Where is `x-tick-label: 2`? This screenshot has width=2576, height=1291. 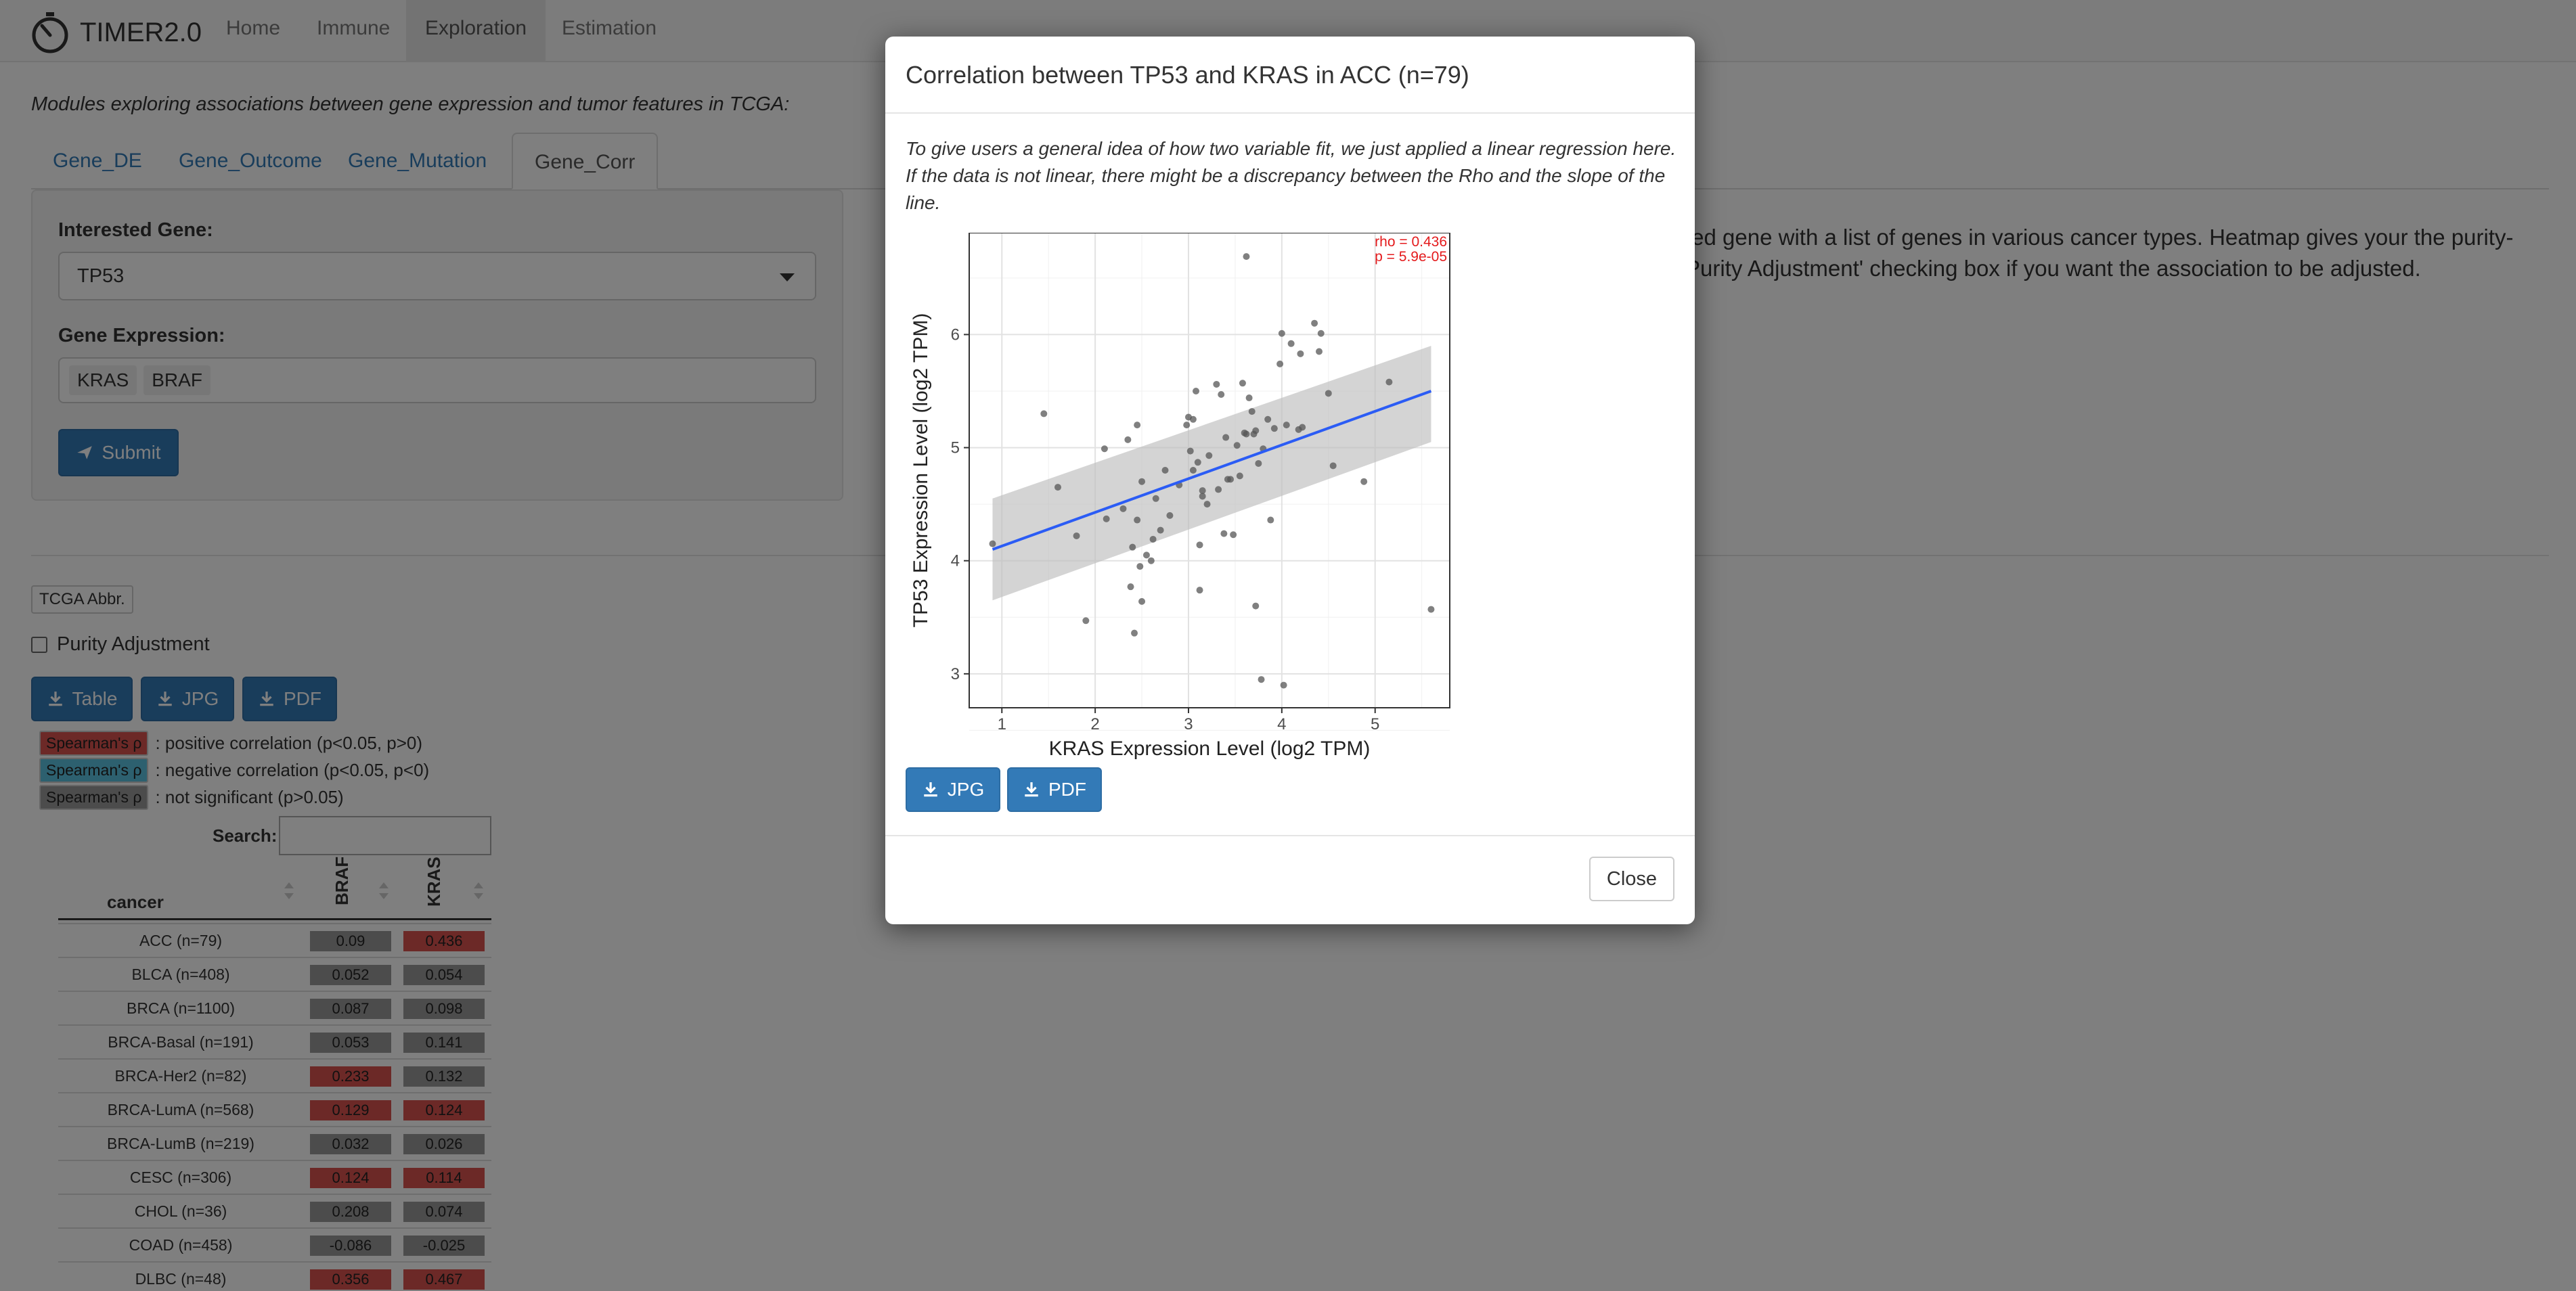 x-tick-label: 2 is located at coordinates (1094, 724).